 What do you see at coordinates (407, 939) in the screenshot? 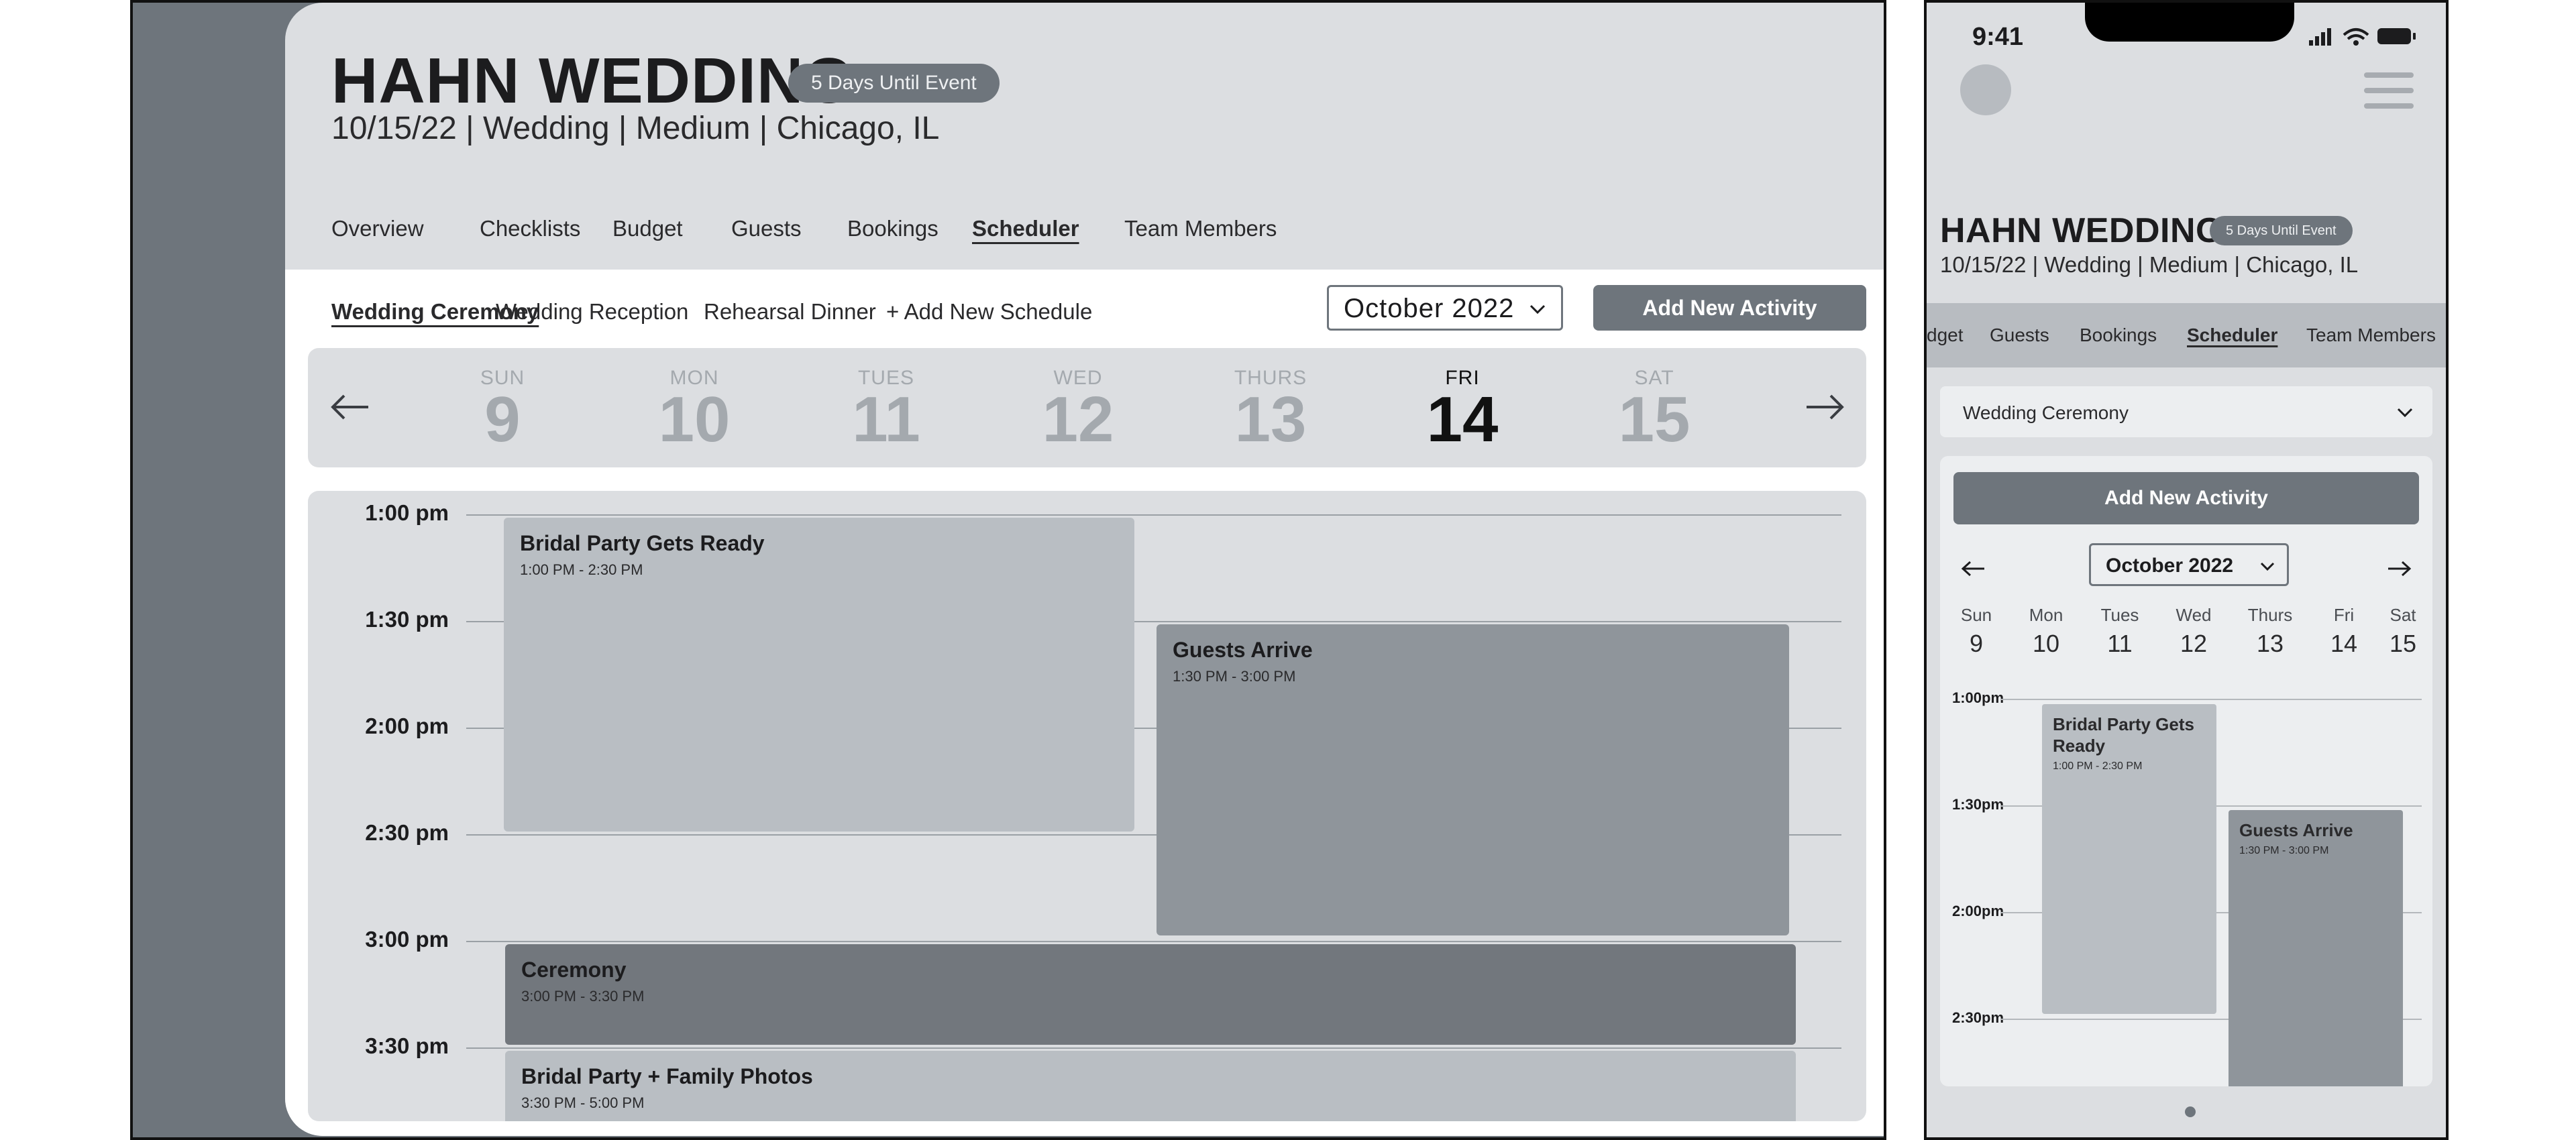
I see `time-label: 3:00 pm` at bounding box center [407, 939].